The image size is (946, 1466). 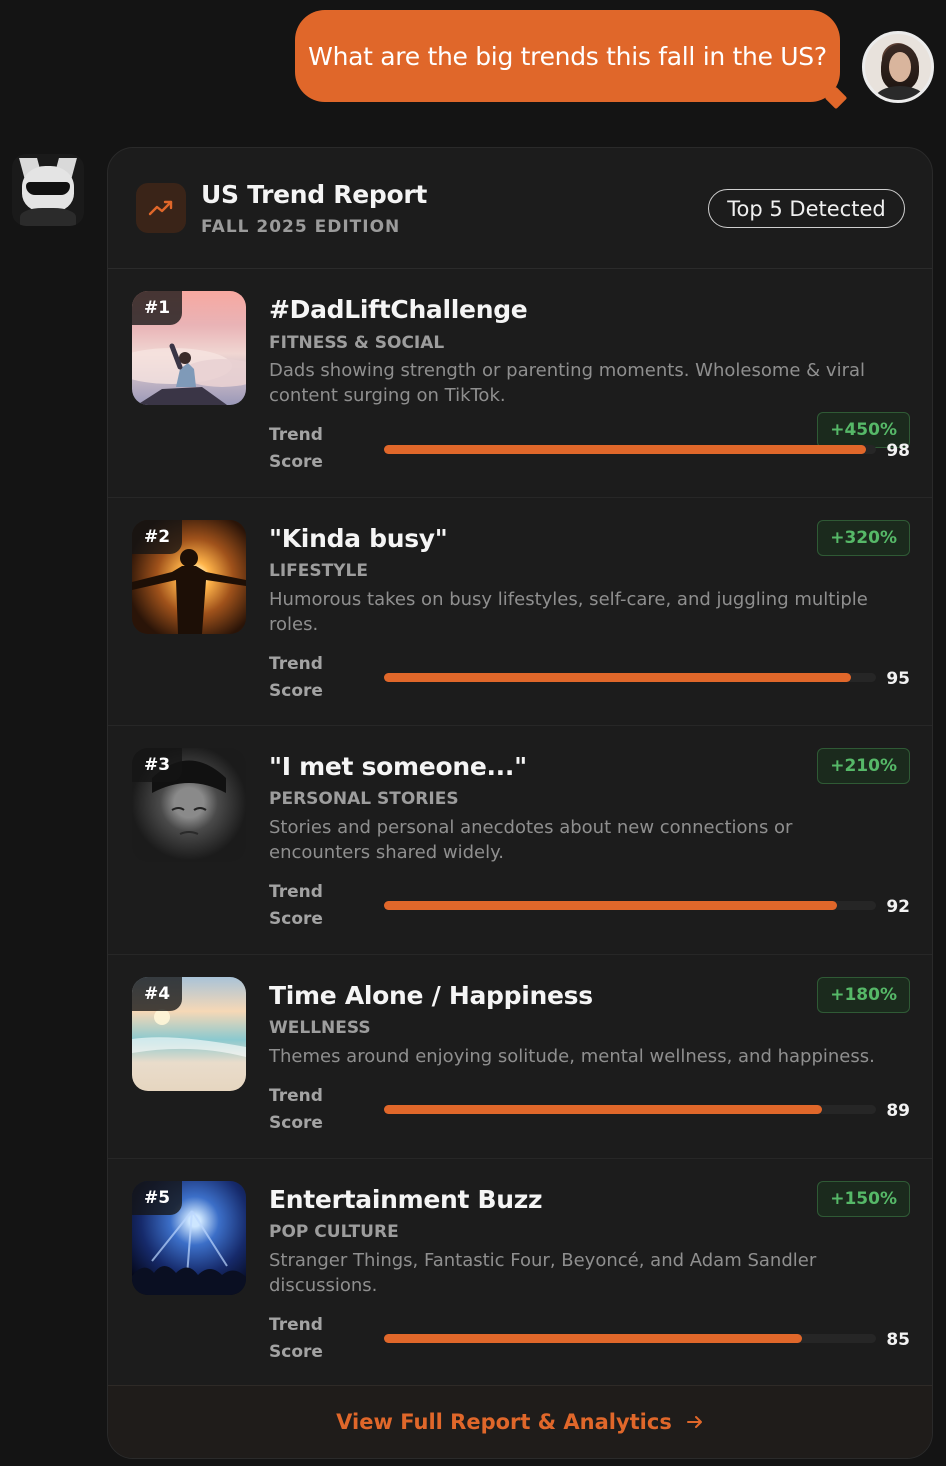 I want to click on trending-up-icon, so click(x=161, y=208).